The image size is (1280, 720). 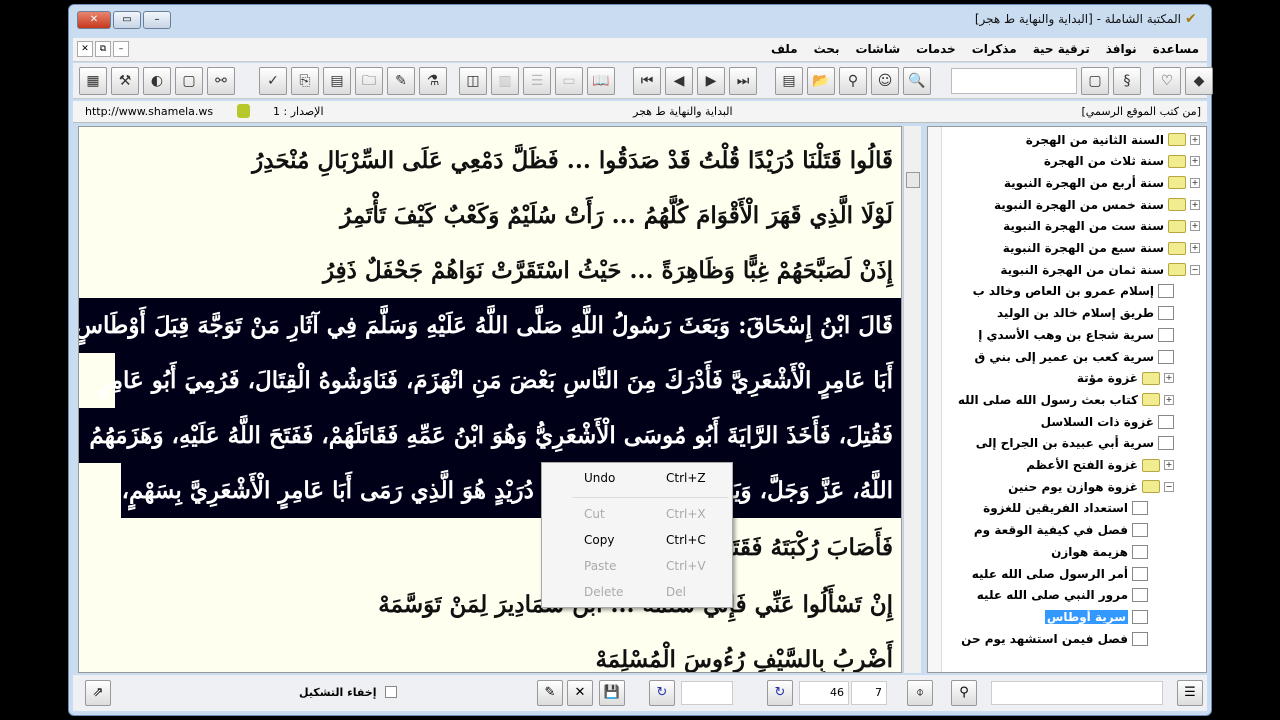 What do you see at coordinates (1085, 313) in the screenshot?
I see `tree-item: طريق إسلام خالد بن الوليد` at bounding box center [1085, 313].